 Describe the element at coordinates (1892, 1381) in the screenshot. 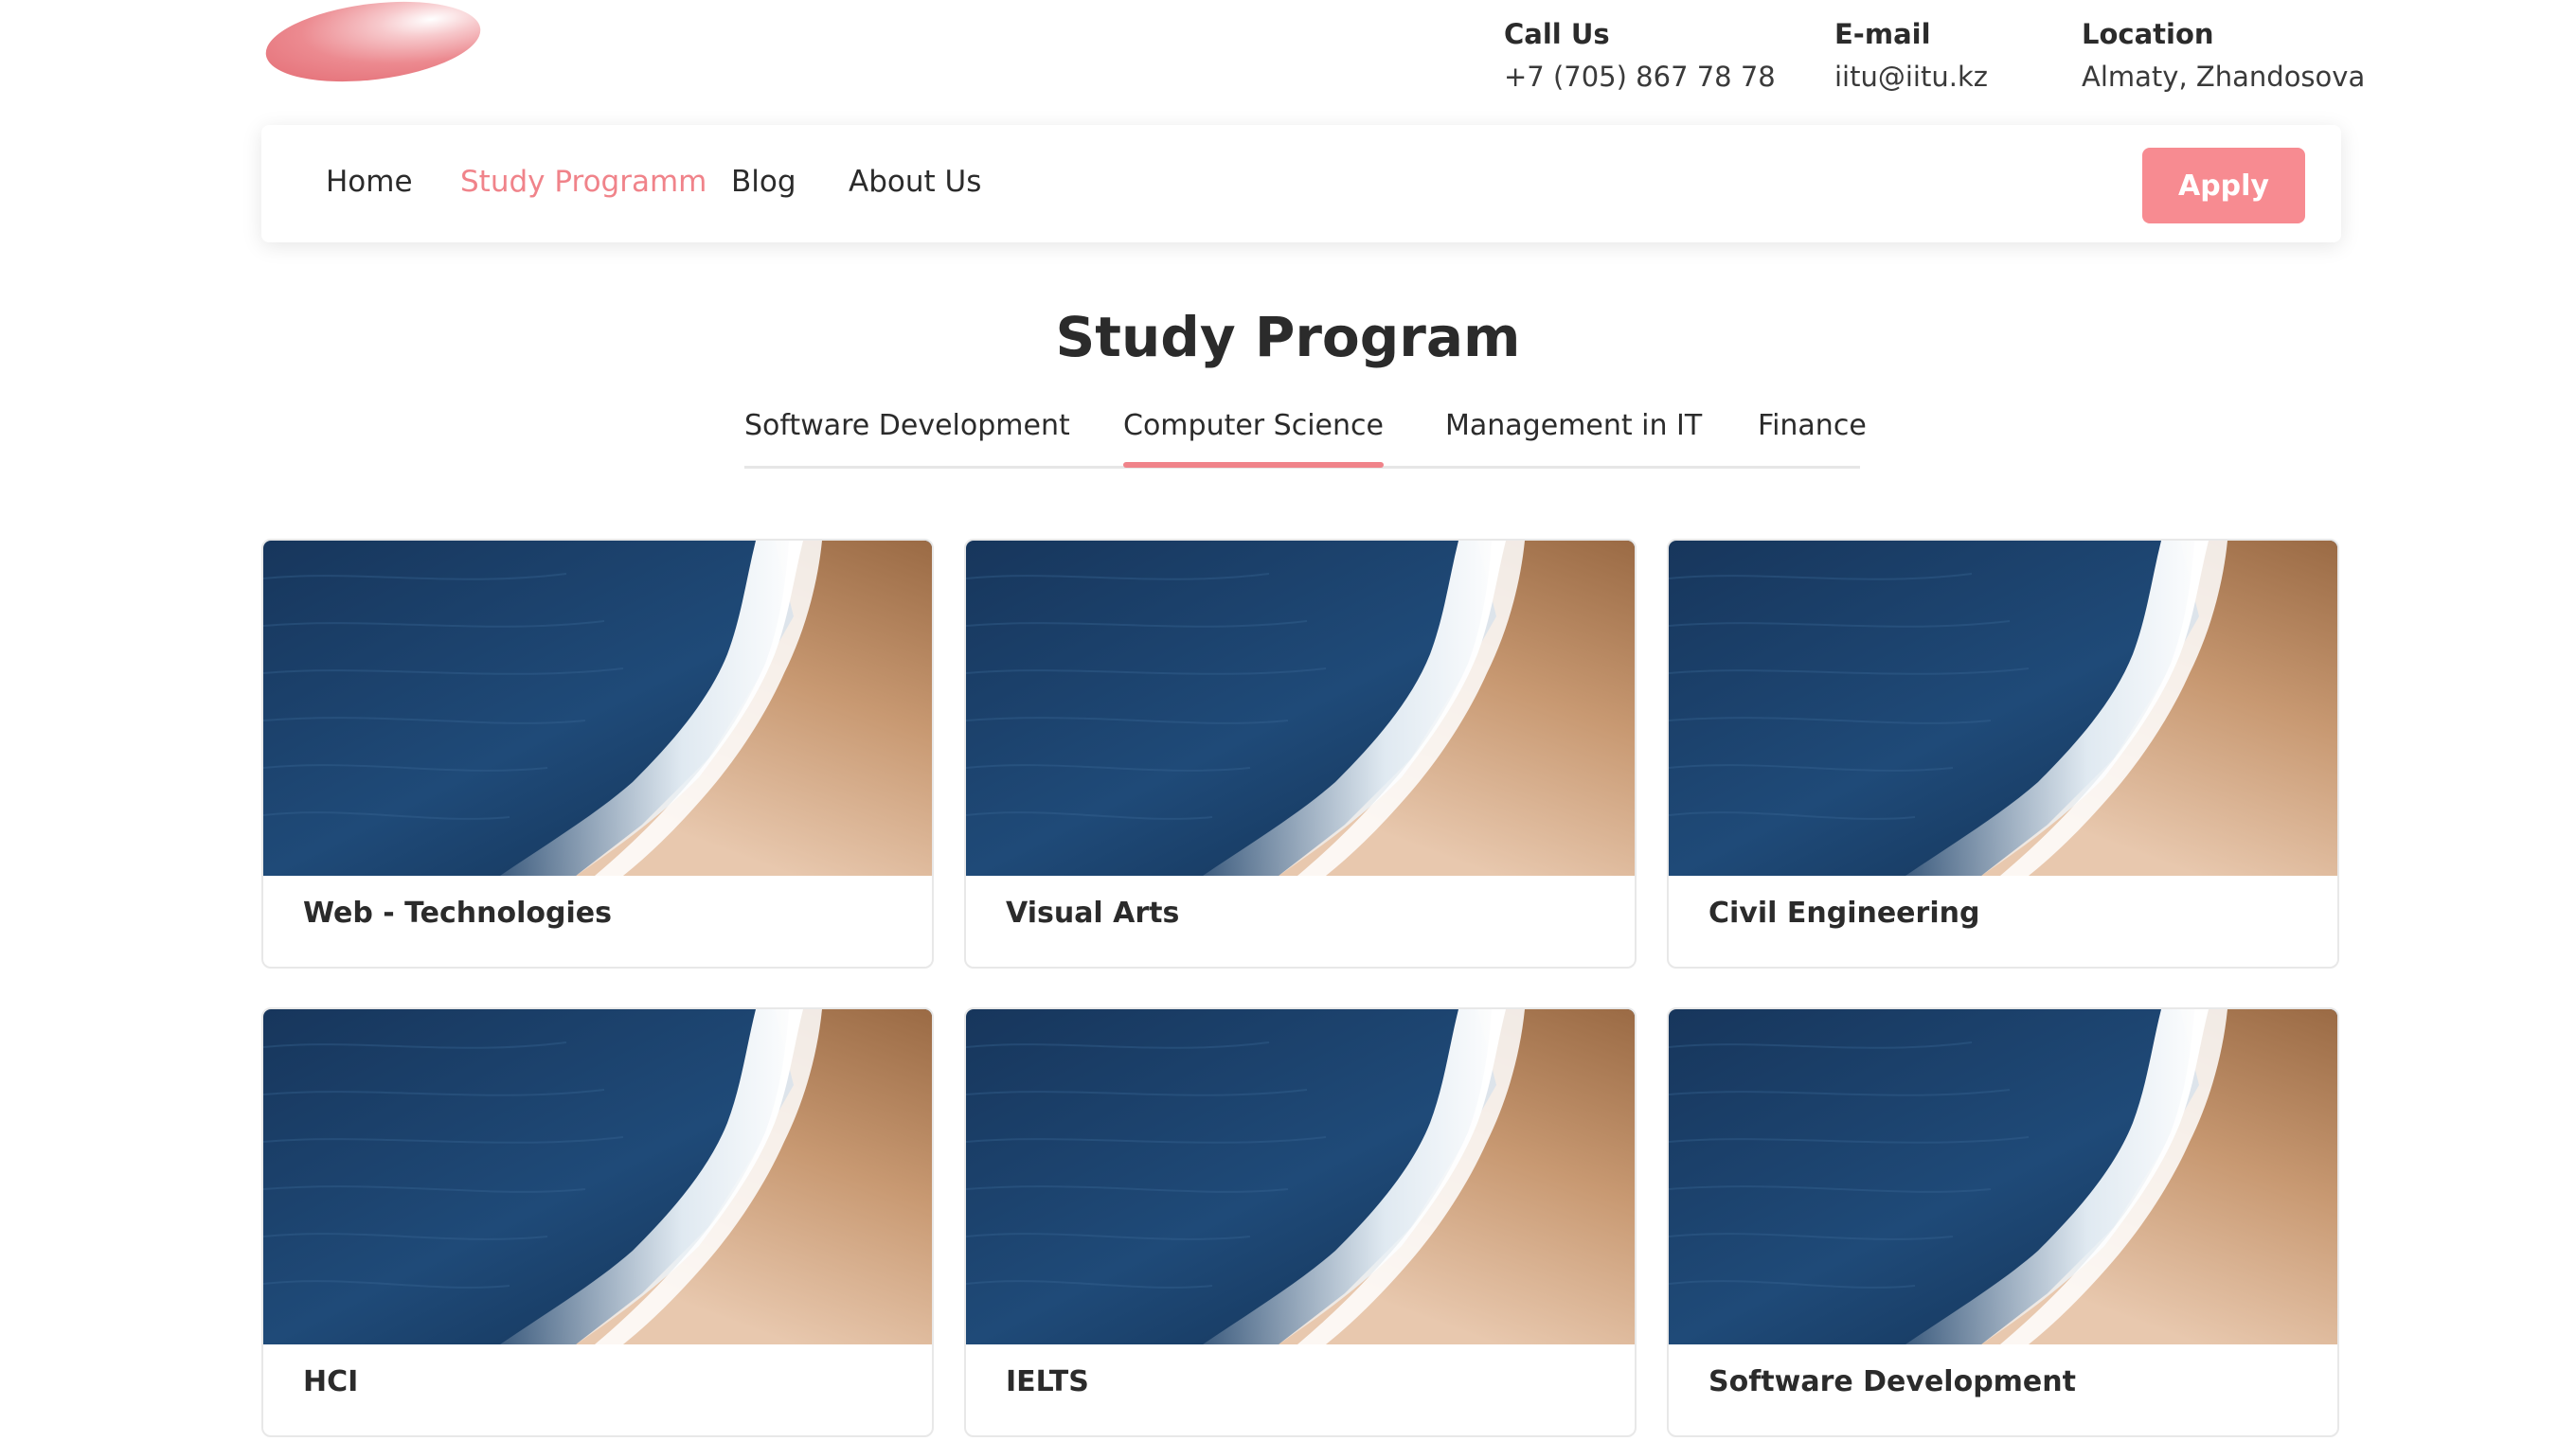

I see `program-card-title: Software Development` at that location.